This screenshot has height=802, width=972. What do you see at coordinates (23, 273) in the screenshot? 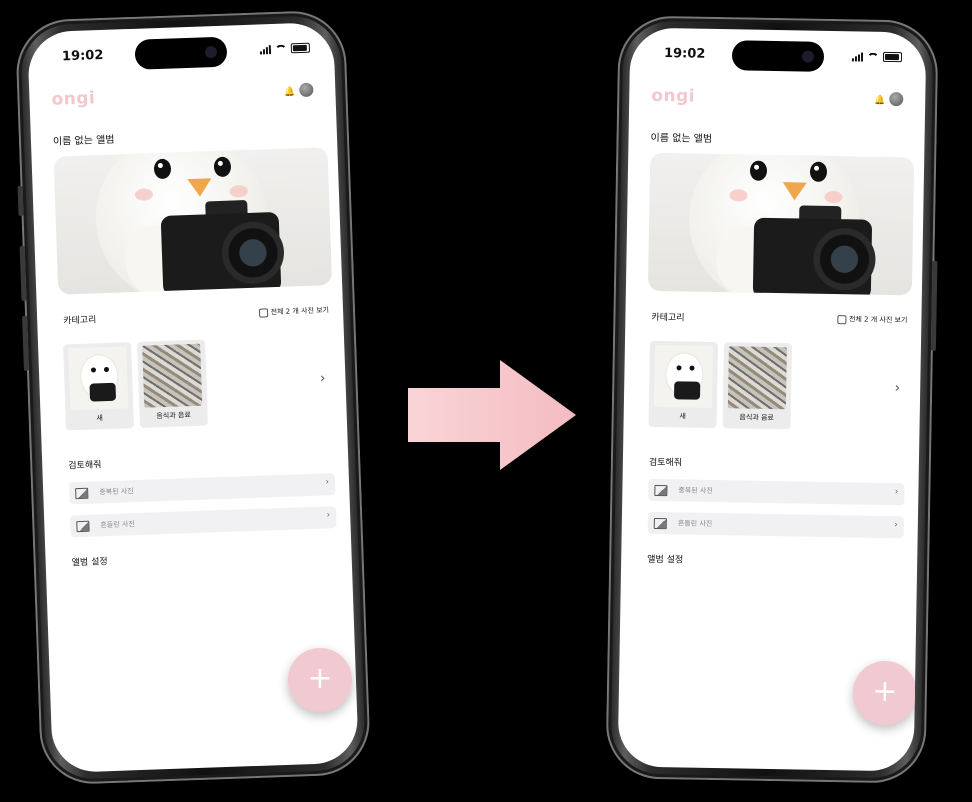
I see `volume-up-button` at bounding box center [23, 273].